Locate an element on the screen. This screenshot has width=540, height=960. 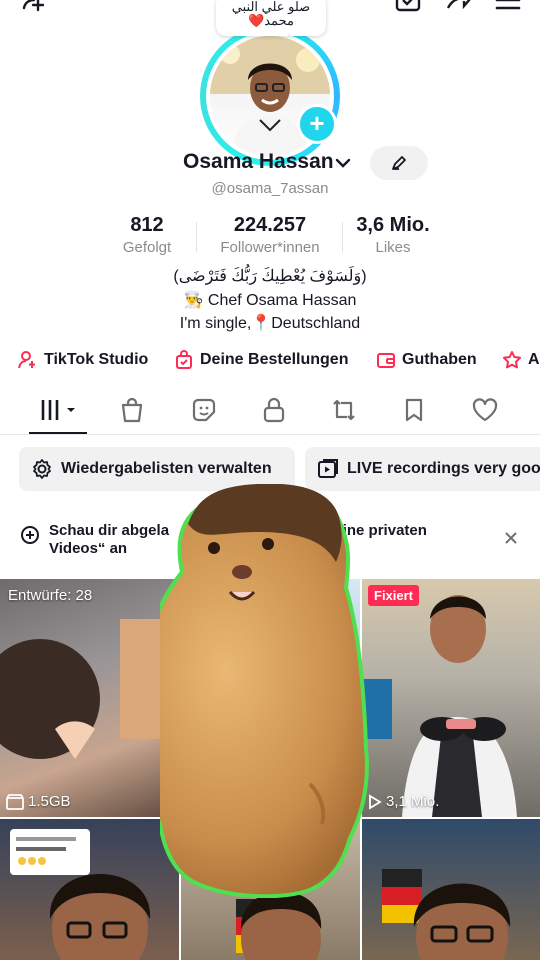
play-window-icon is located at coordinates (328, 468).